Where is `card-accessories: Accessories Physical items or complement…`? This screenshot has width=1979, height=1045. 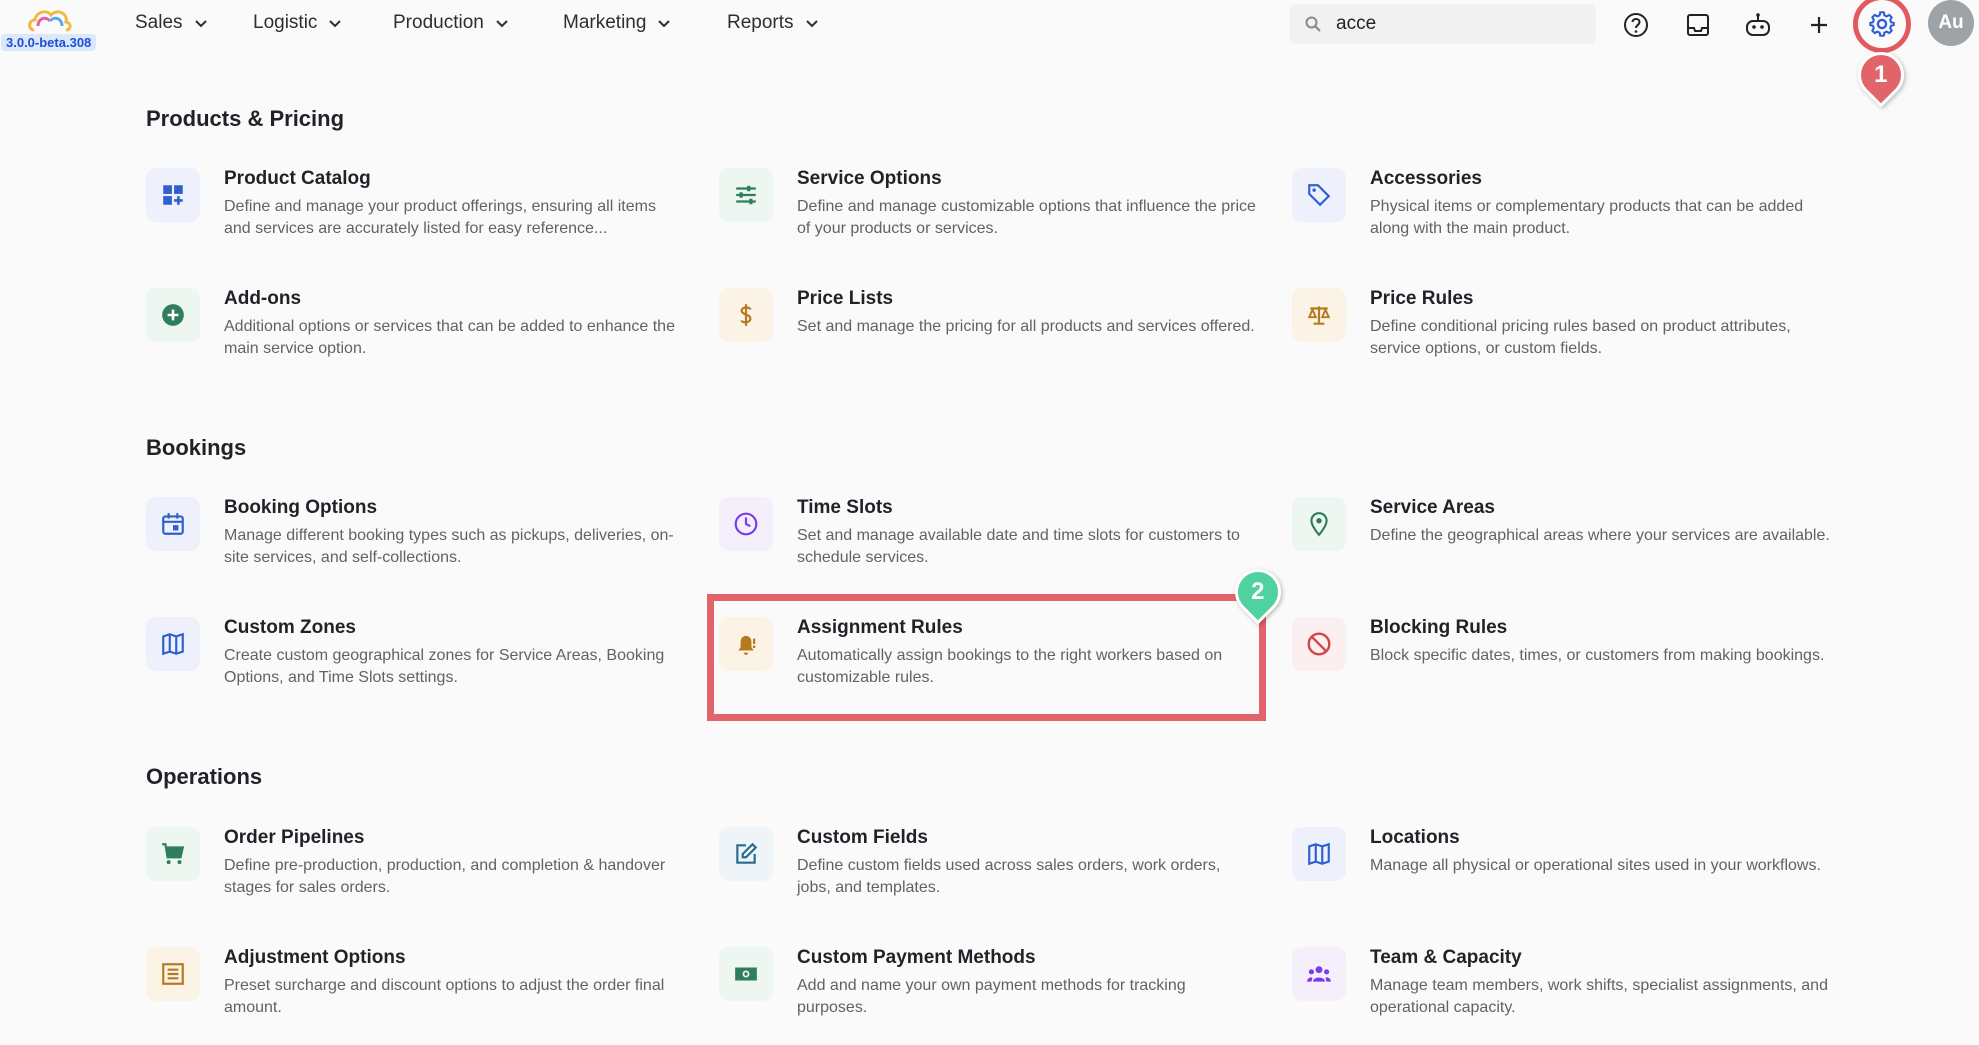
card-accessories: Accessories Physical items or complement… is located at coordinates (1562, 218).